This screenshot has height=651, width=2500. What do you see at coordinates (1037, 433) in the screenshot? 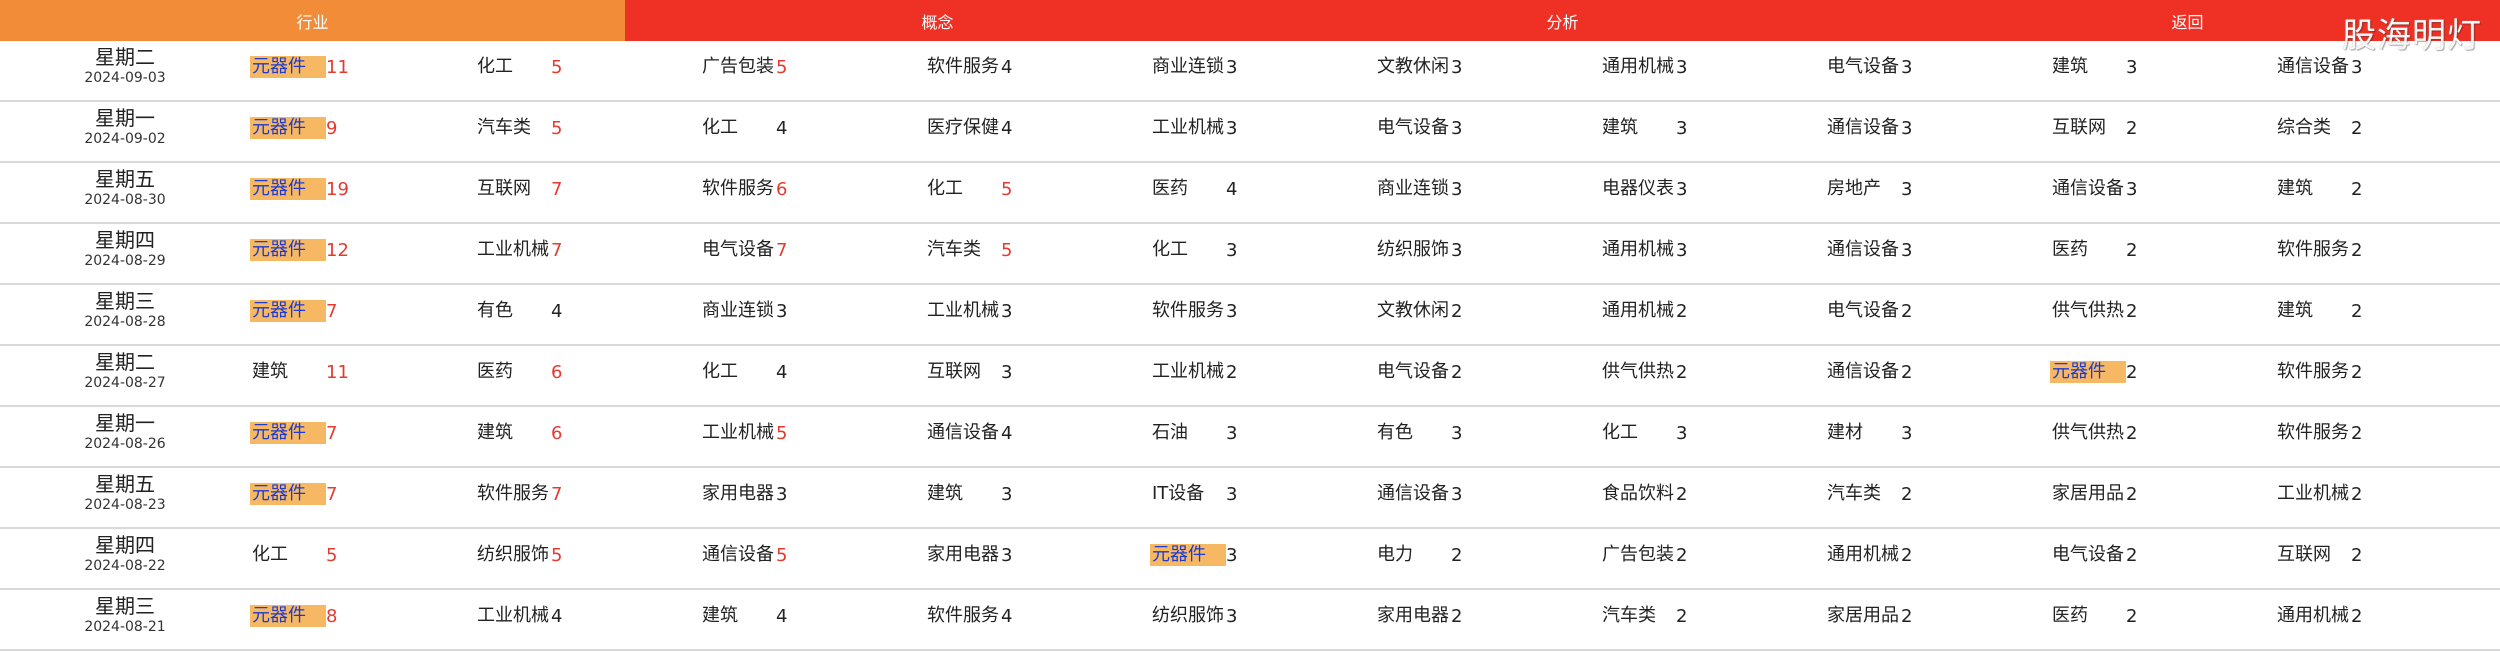
I see `industry-cell: 通信设备 4` at bounding box center [1037, 433].